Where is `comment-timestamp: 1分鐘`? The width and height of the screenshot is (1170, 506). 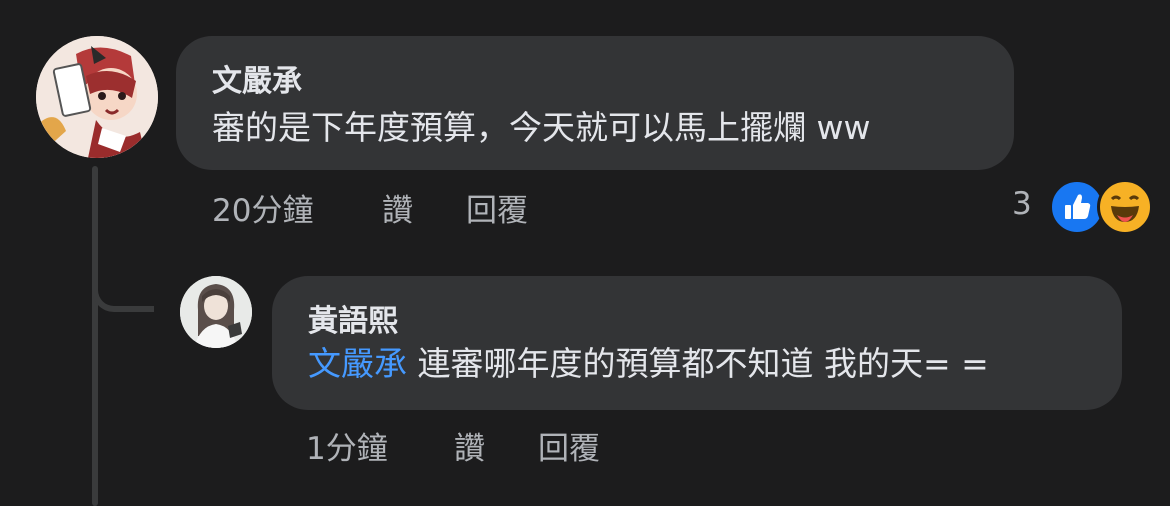 comment-timestamp: 1分鐘 is located at coordinates (347, 449).